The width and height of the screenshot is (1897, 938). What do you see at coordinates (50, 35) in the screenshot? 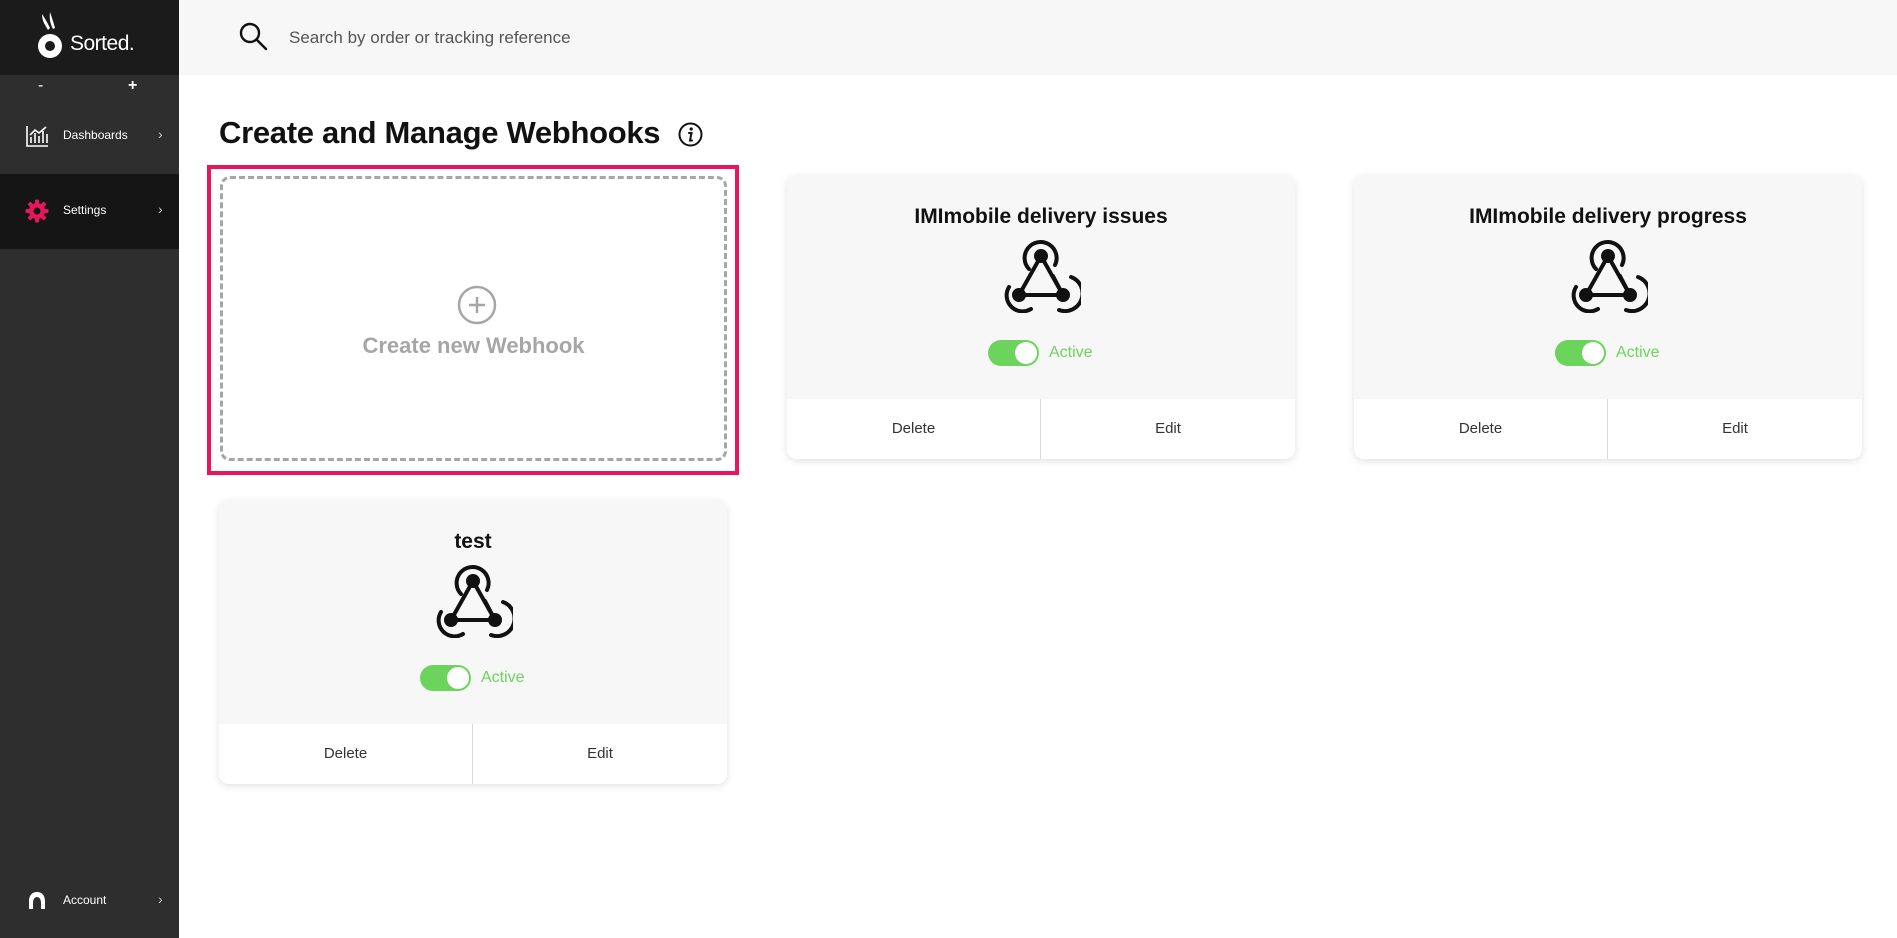
I see `sorted-logo-icon` at bounding box center [50, 35].